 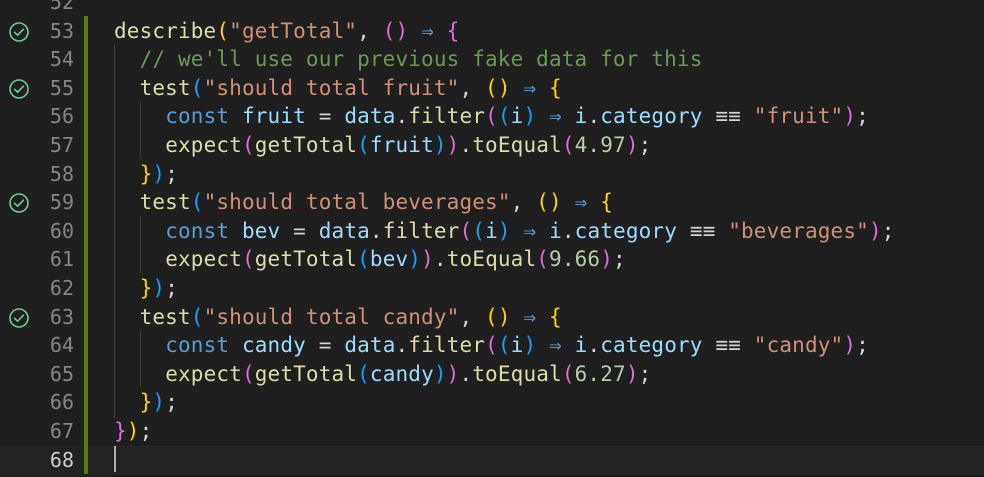 What do you see at coordinates (492, 317) in the screenshot?
I see `code-line: 63 test("should total candy", () ⇒ {` at bounding box center [492, 317].